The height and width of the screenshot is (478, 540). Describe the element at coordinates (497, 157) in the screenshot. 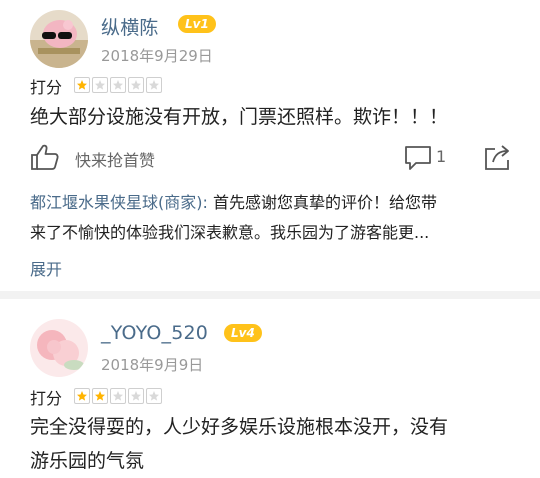

I see `share-icon` at that location.